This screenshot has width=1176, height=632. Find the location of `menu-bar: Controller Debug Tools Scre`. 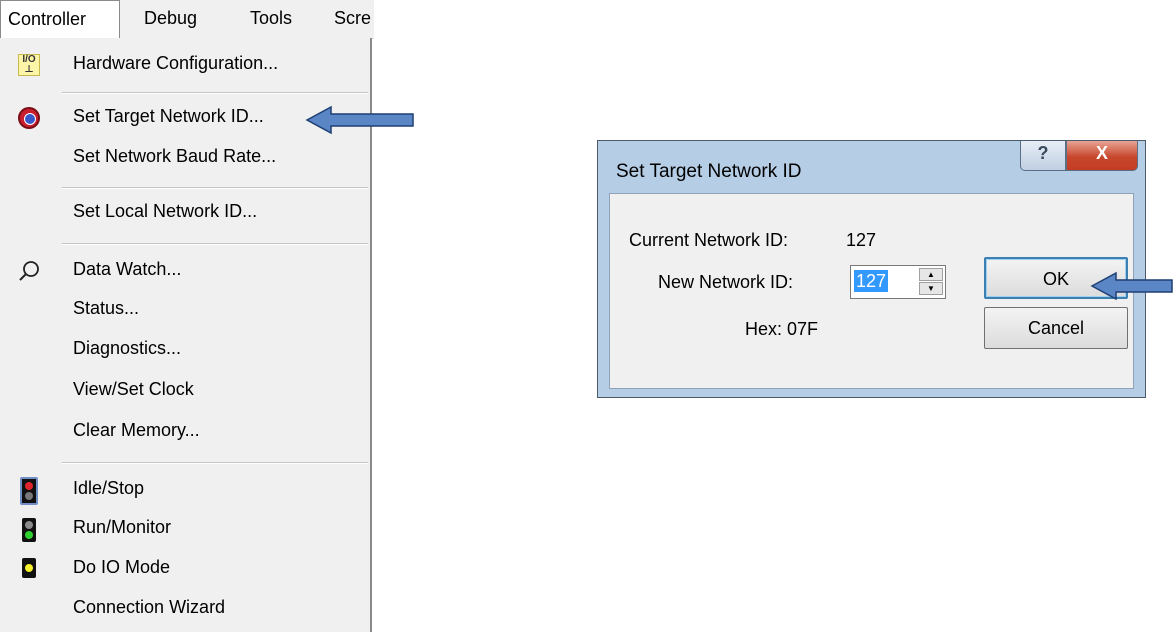

menu-bar: Controller Debug Tools Scre is located at coordinates (187, 19).